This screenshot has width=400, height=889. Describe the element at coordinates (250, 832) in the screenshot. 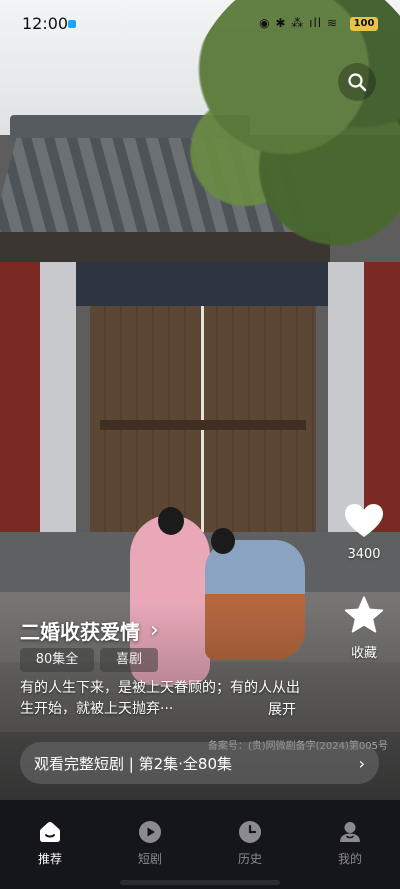

I see `clock-icon` at that location.